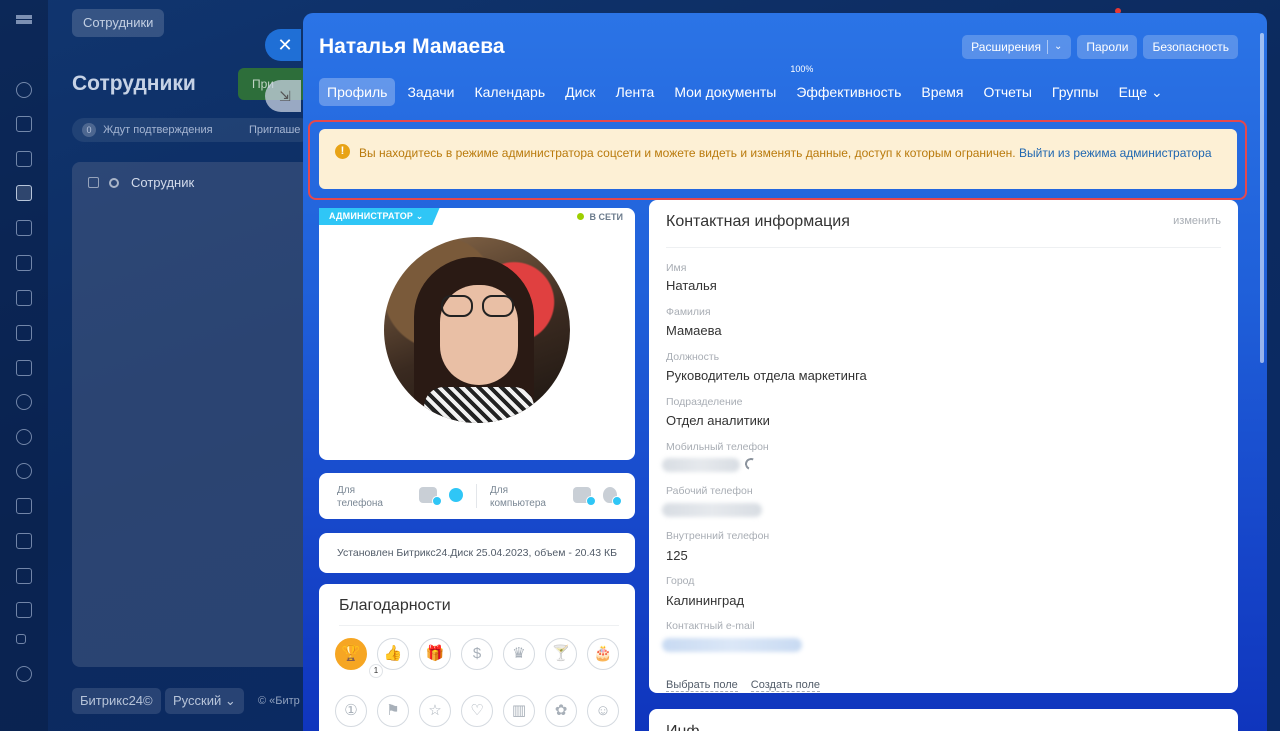 The width and height of the screenshot is (1280, 731). What do you see at coordinates (379, 216) in the screenshot?
I see `admin-role-badge: АДМИНИСТРАТОР ⌄` at bounding box center [379, 216].